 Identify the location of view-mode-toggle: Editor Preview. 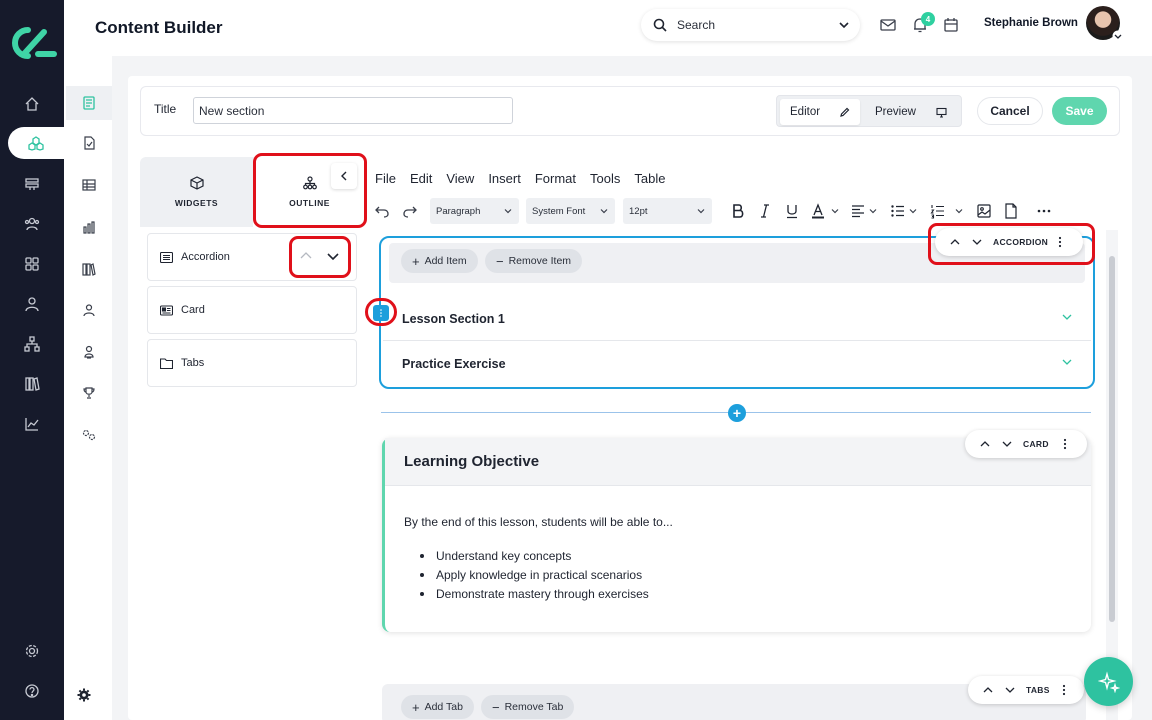
(869, 111).